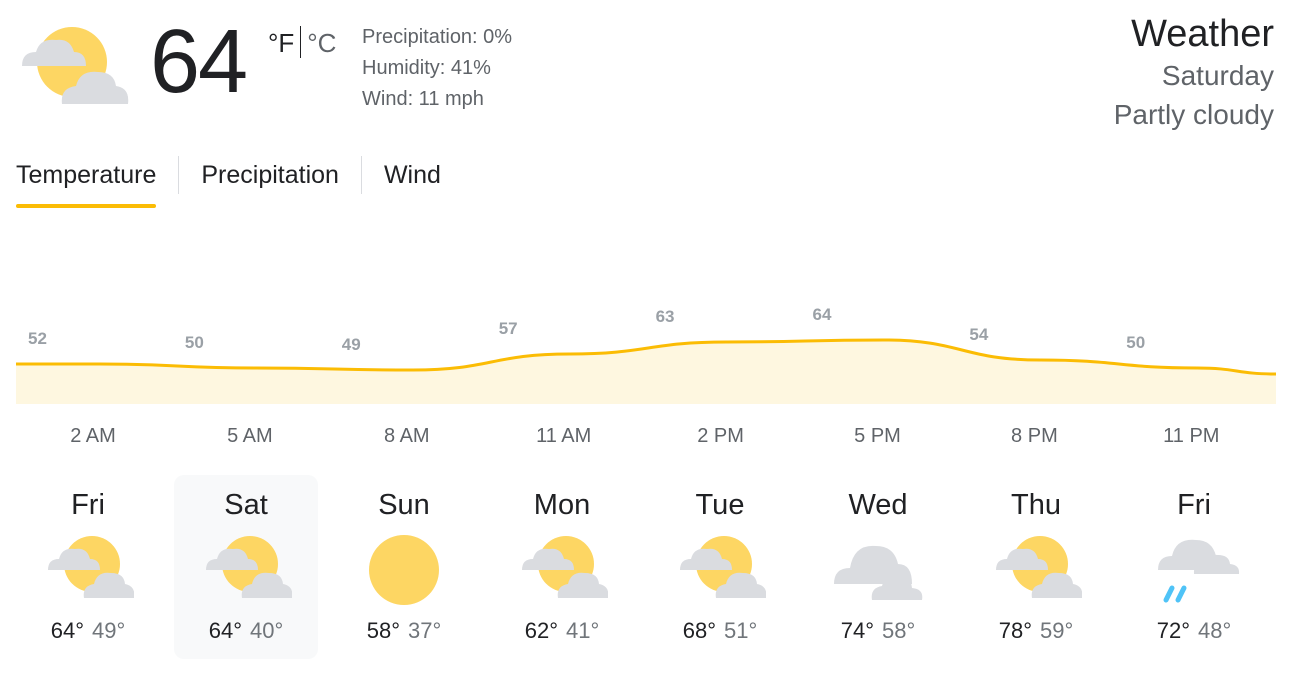 This screenshot has height=680, width=1292. Describe the element at coordinates (1191, 436) in the screenshot. I see `hour-label: 11 PM` at that location.